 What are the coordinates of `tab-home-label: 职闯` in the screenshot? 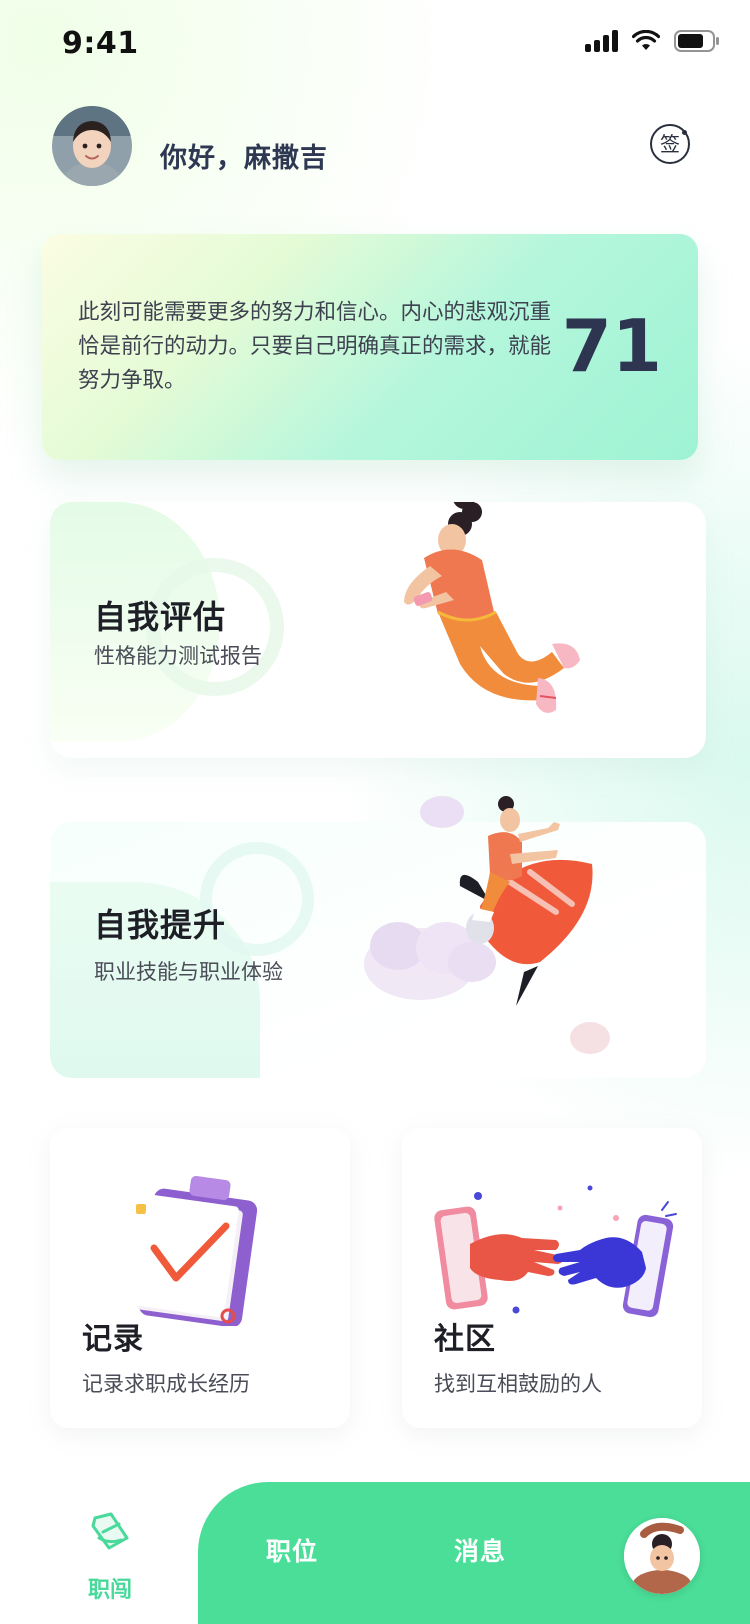 It's located at (109, 1590).